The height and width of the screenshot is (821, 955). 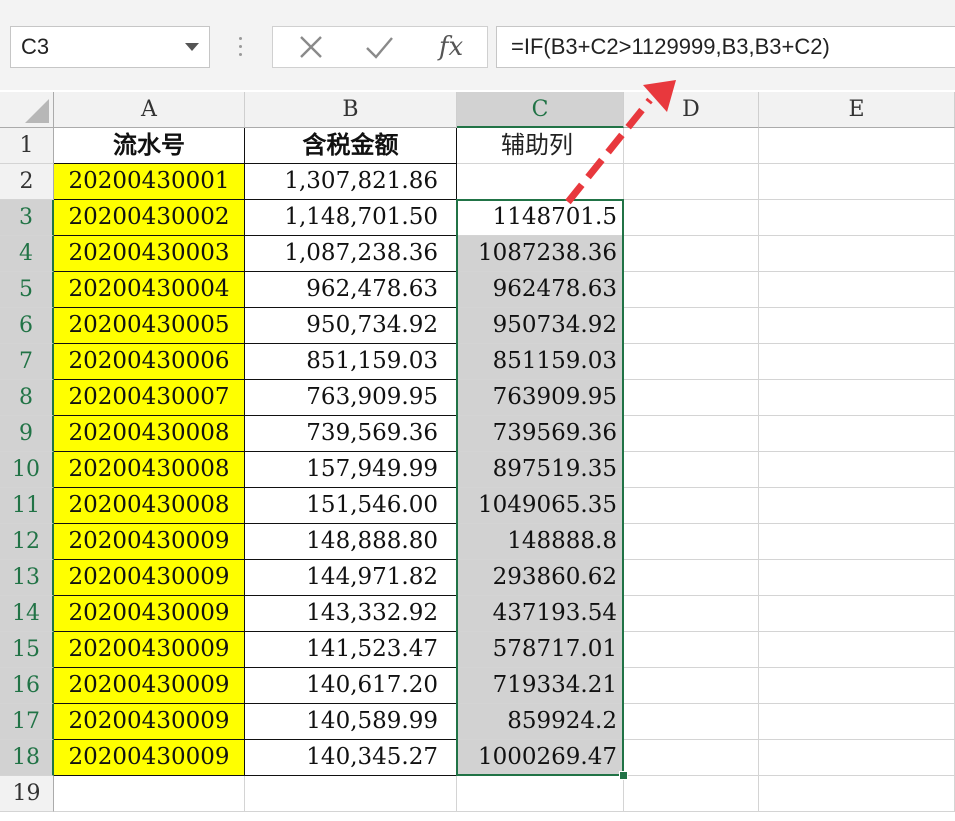 What do you see at coordinates (609, 151) in the screenshot?
I see `dashed-arrow-line` at bounding box center [609, 151].